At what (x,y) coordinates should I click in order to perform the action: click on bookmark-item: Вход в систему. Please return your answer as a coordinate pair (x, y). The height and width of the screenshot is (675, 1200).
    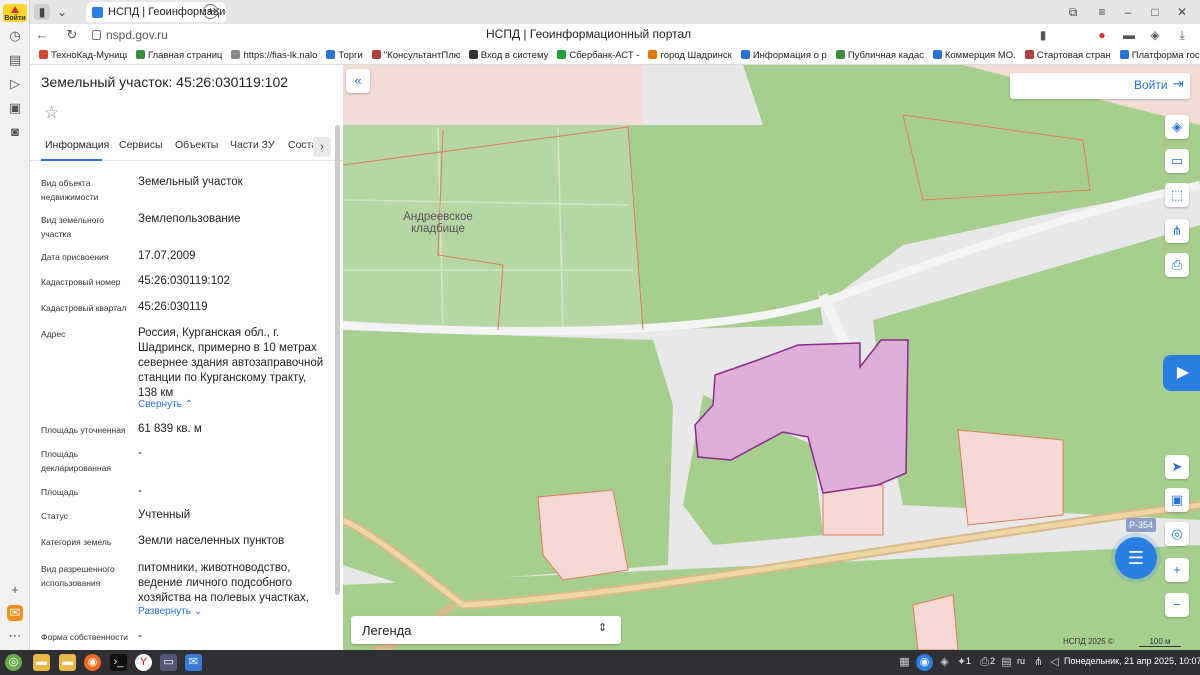
    Looking at the image, I should click on (508, 55).